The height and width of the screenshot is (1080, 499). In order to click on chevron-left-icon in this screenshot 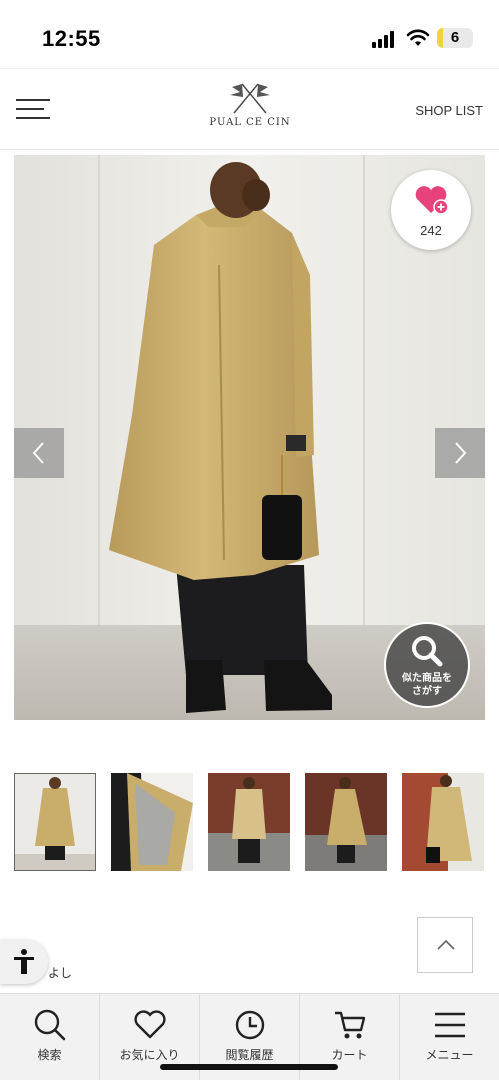, I will do `click(38, 453)`.